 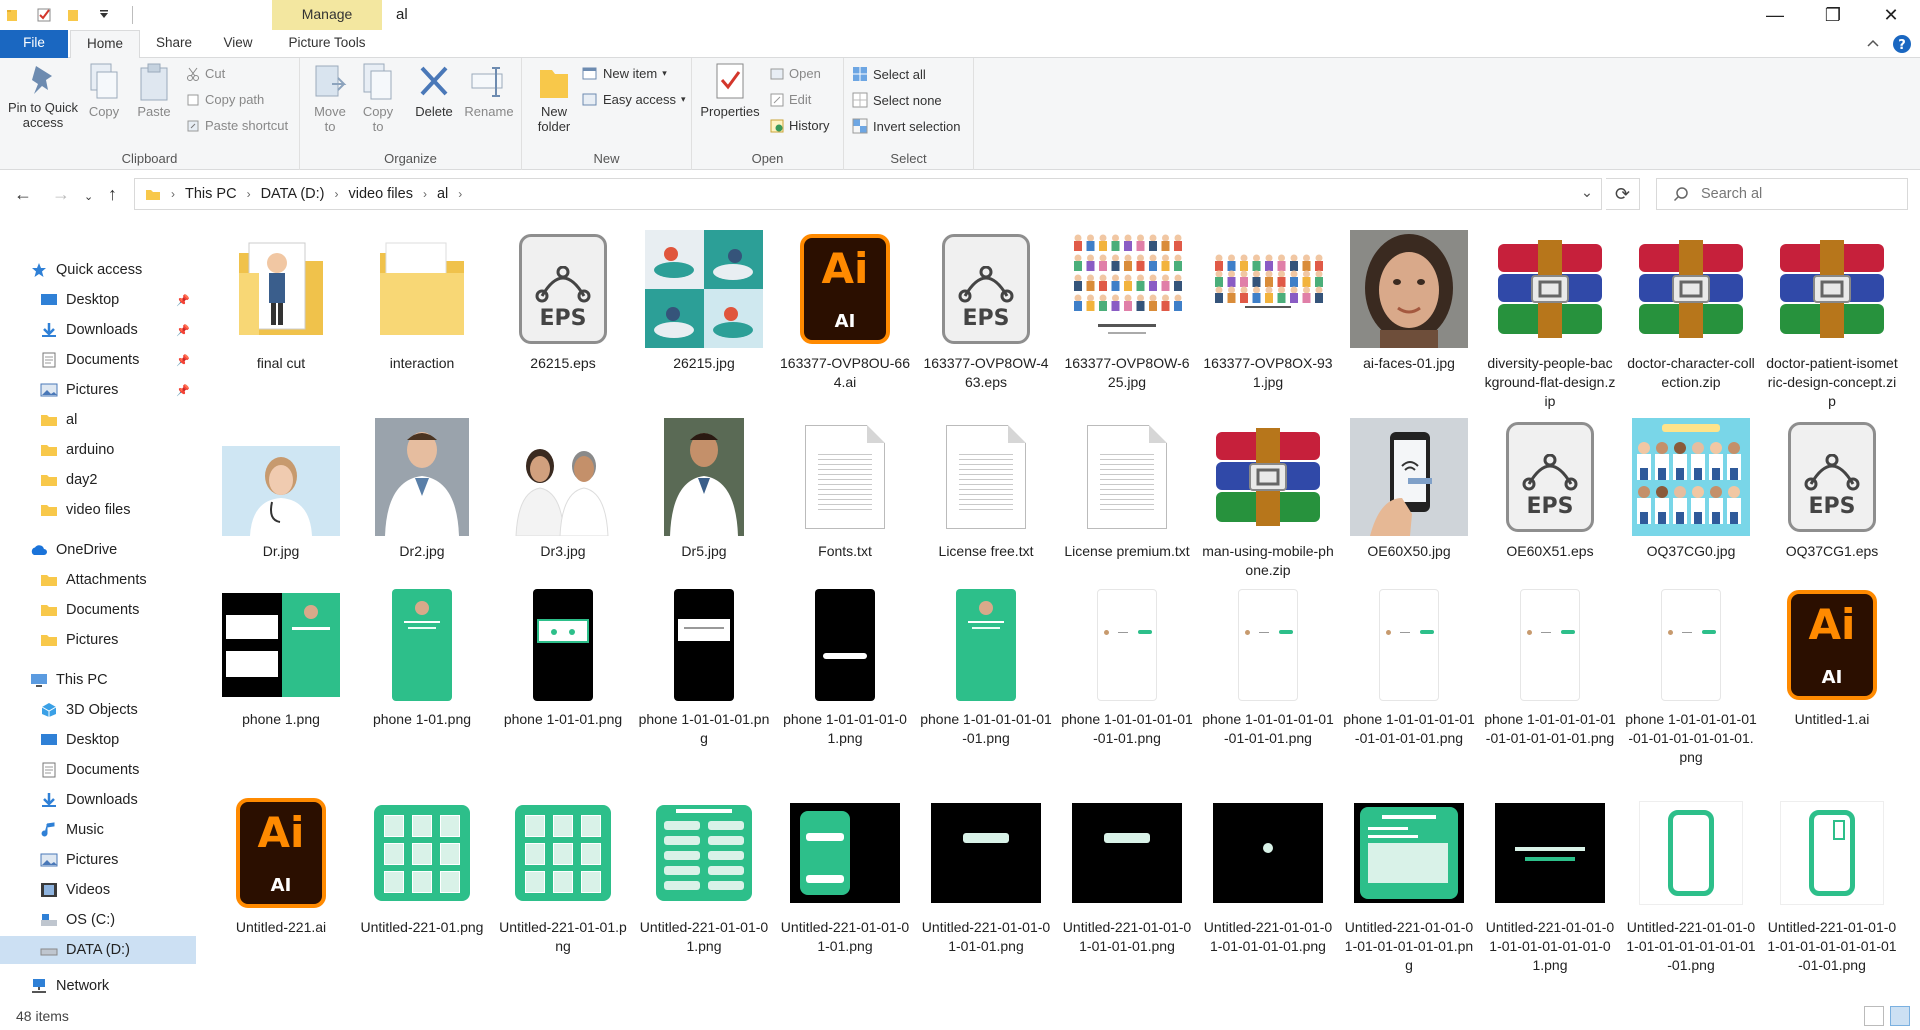 I want to click on large-icons-view-icon, so click(x=1900, y=1016).